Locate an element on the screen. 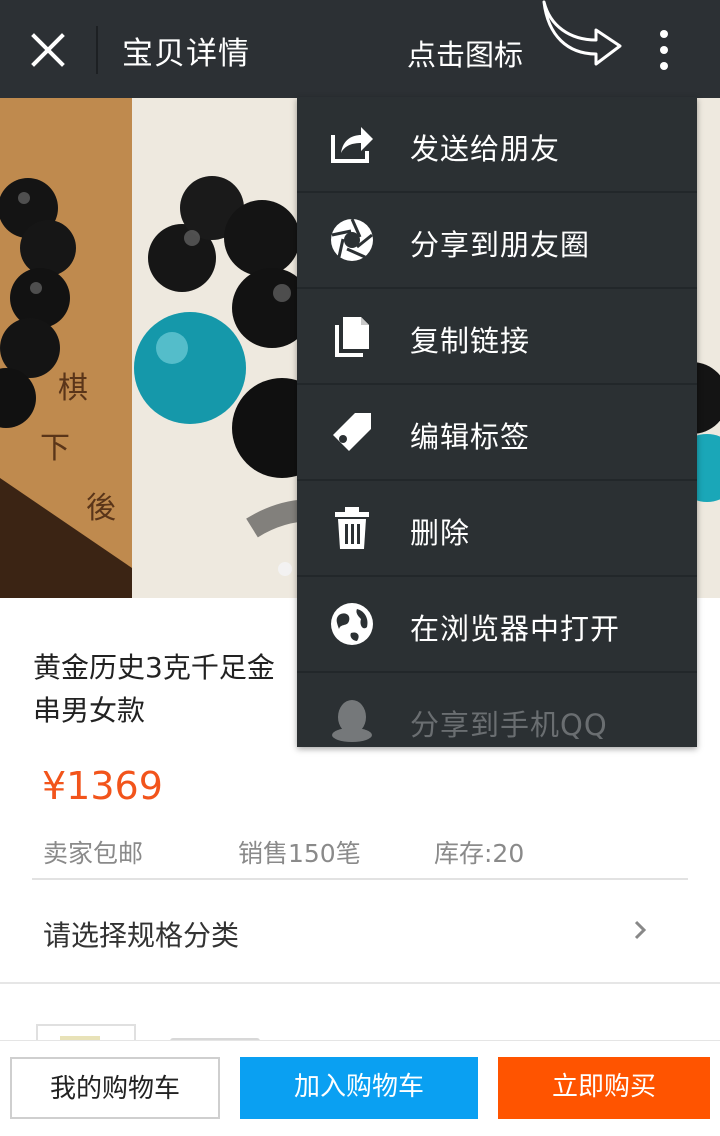  menu-item-label: 分享到手机QQ is located at coordinates (509, 725).